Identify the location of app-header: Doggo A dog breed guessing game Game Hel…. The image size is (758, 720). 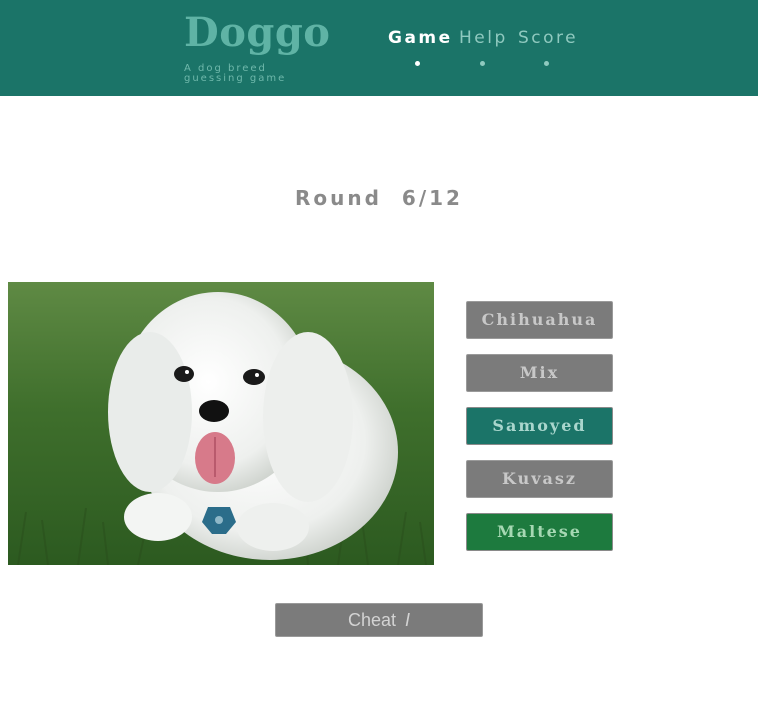
(379, 48).